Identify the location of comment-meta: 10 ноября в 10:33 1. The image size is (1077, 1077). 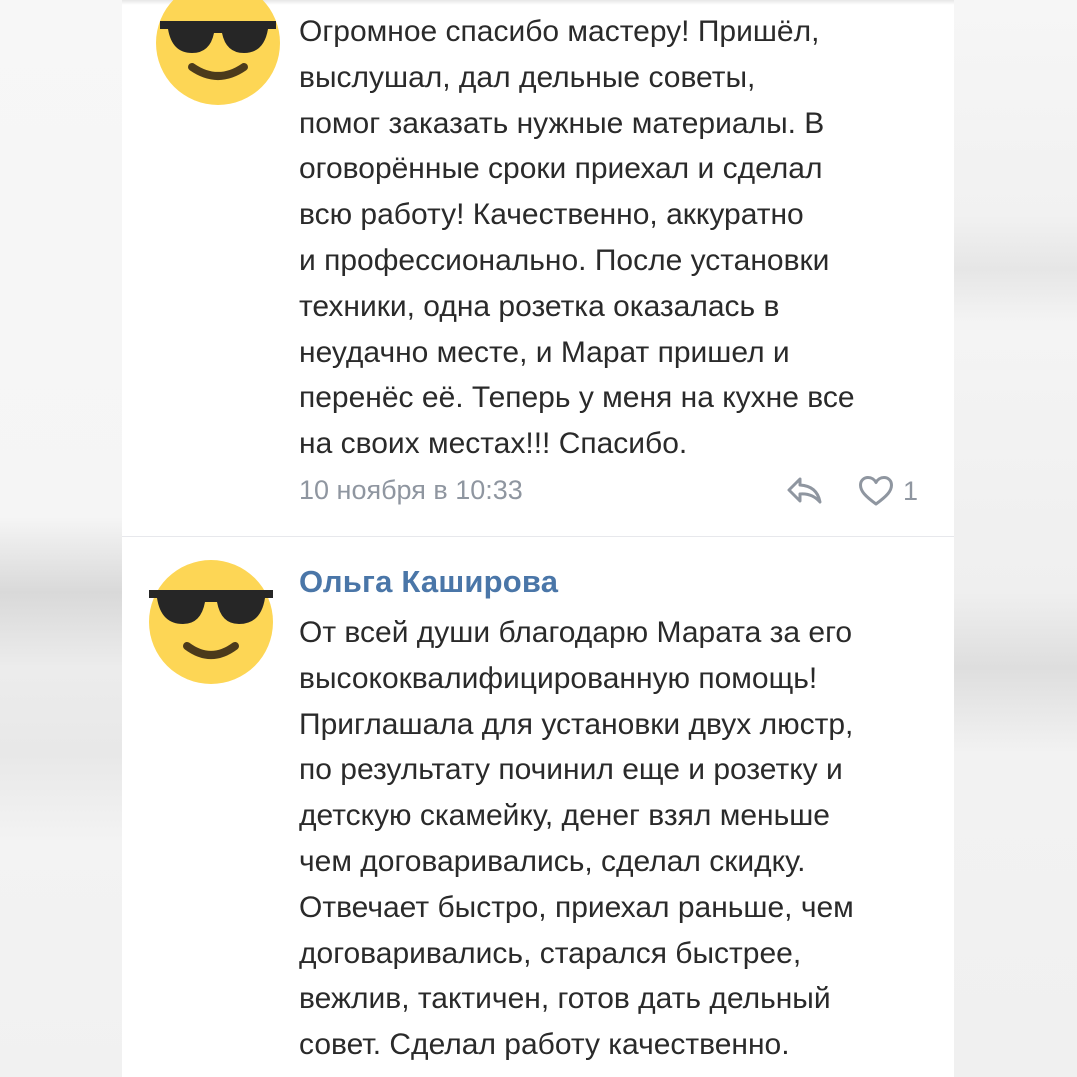
(614, 490).